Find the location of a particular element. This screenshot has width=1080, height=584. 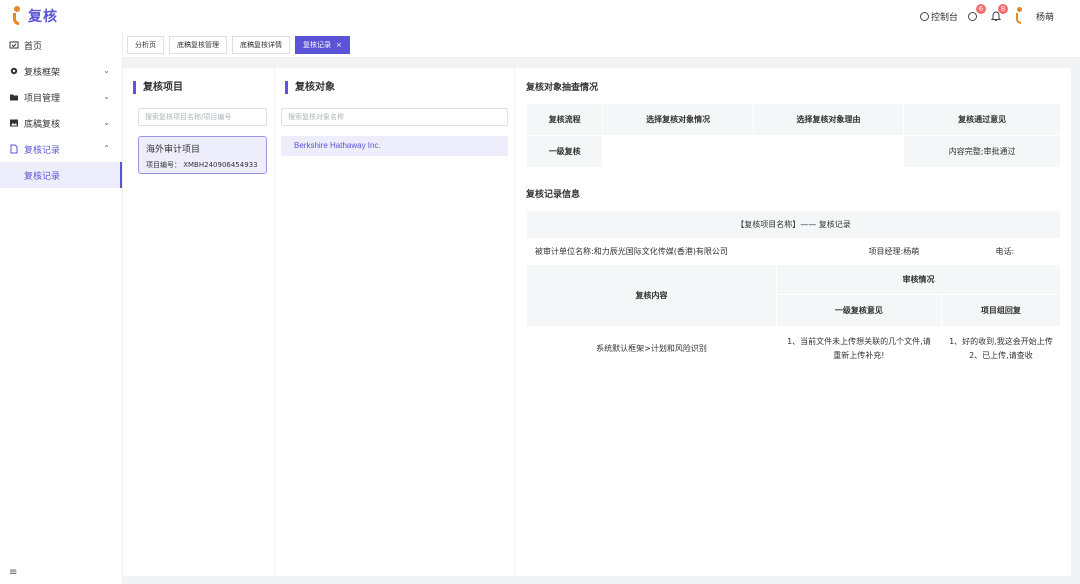

project-search-input is located at coordinates (202, 117).